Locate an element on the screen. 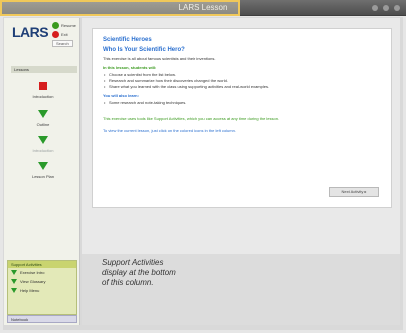 This screenshot has width=406, height=333. annotation-line: of this column. is located at coordinates (128, 282).